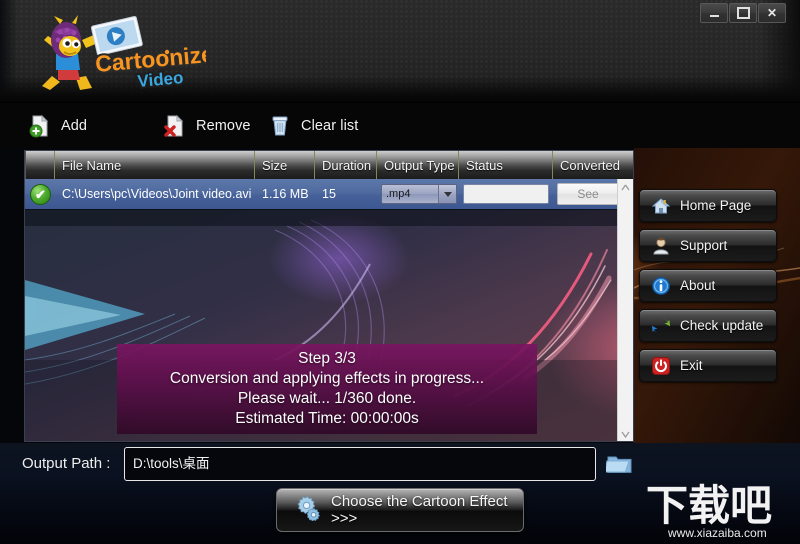 Image resolution: width=800 pixels, height=544 pixels. I want to click on user-support-icon, so click(661, 246).